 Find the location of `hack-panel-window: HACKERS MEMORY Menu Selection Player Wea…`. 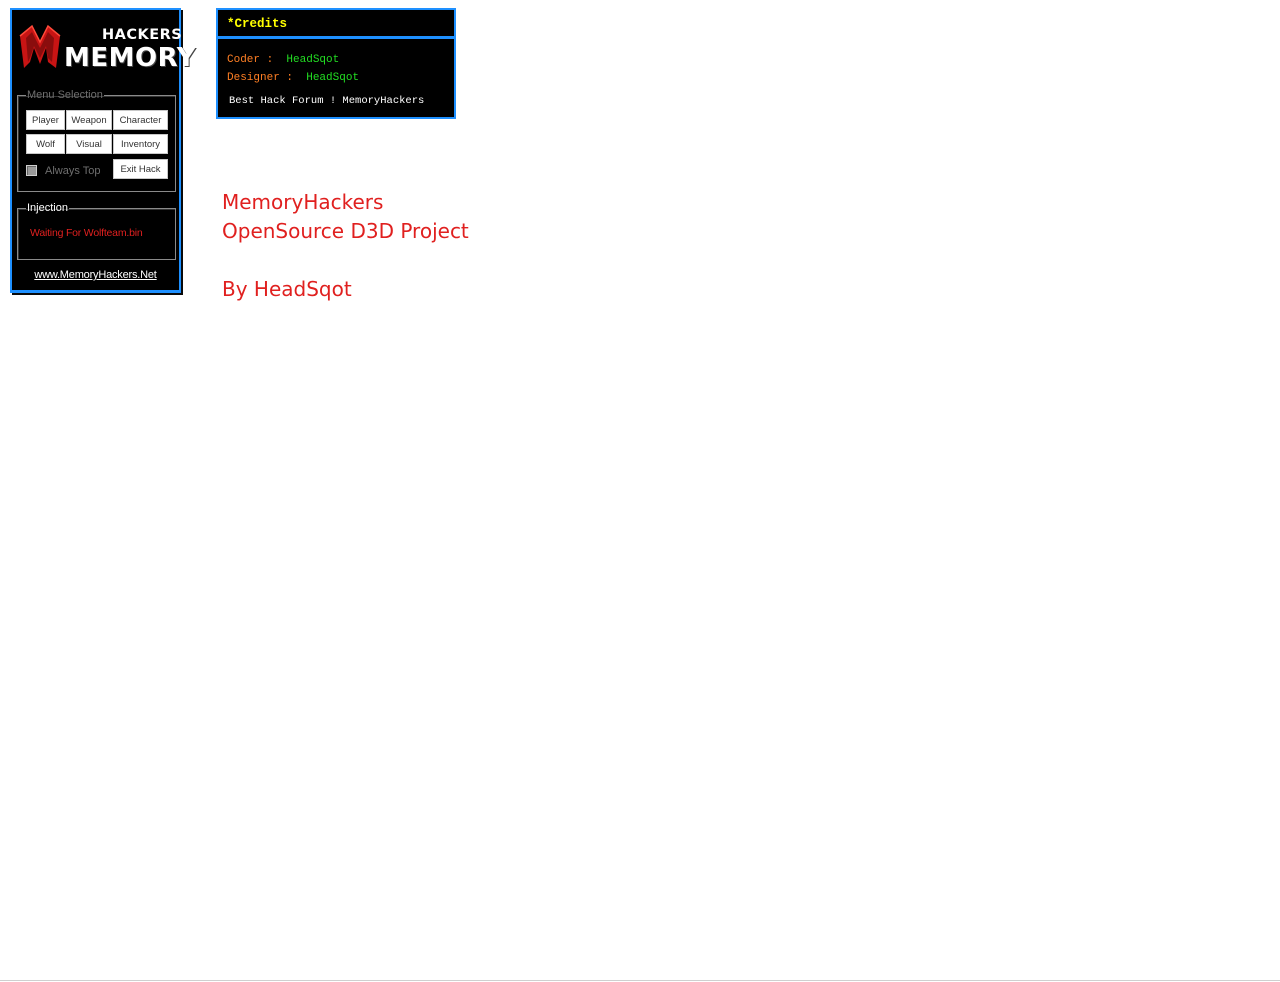

hack-panel-window: HACKERS MEMORY Menu Selection Player Wea… is located at coordinates (103, 150).